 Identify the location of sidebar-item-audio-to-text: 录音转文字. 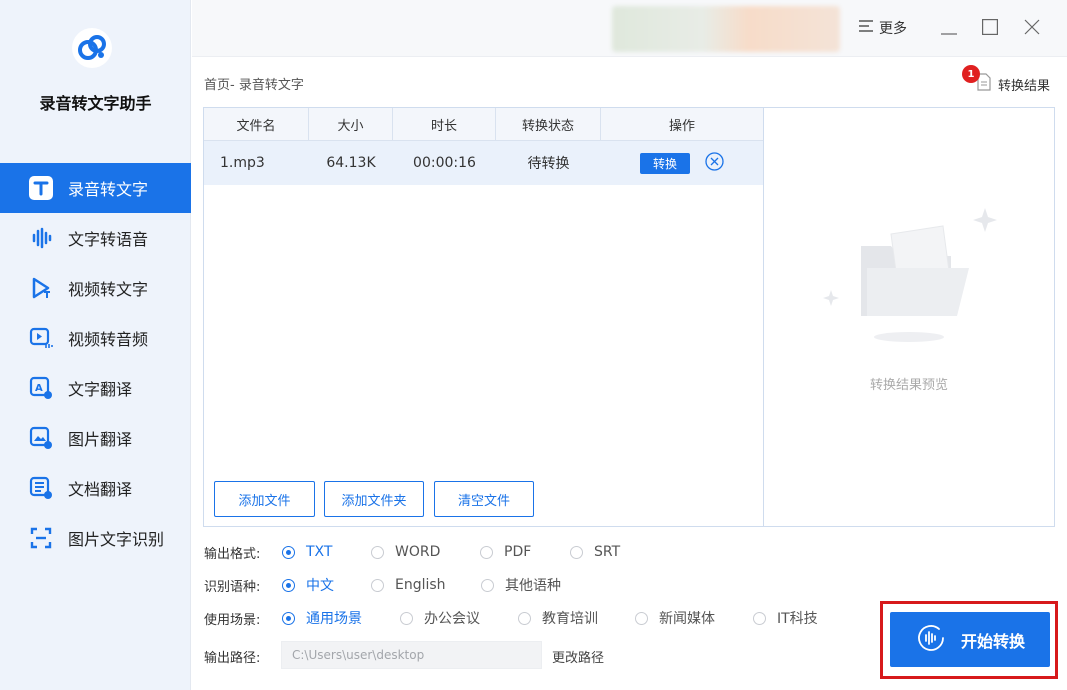
(95, 188).